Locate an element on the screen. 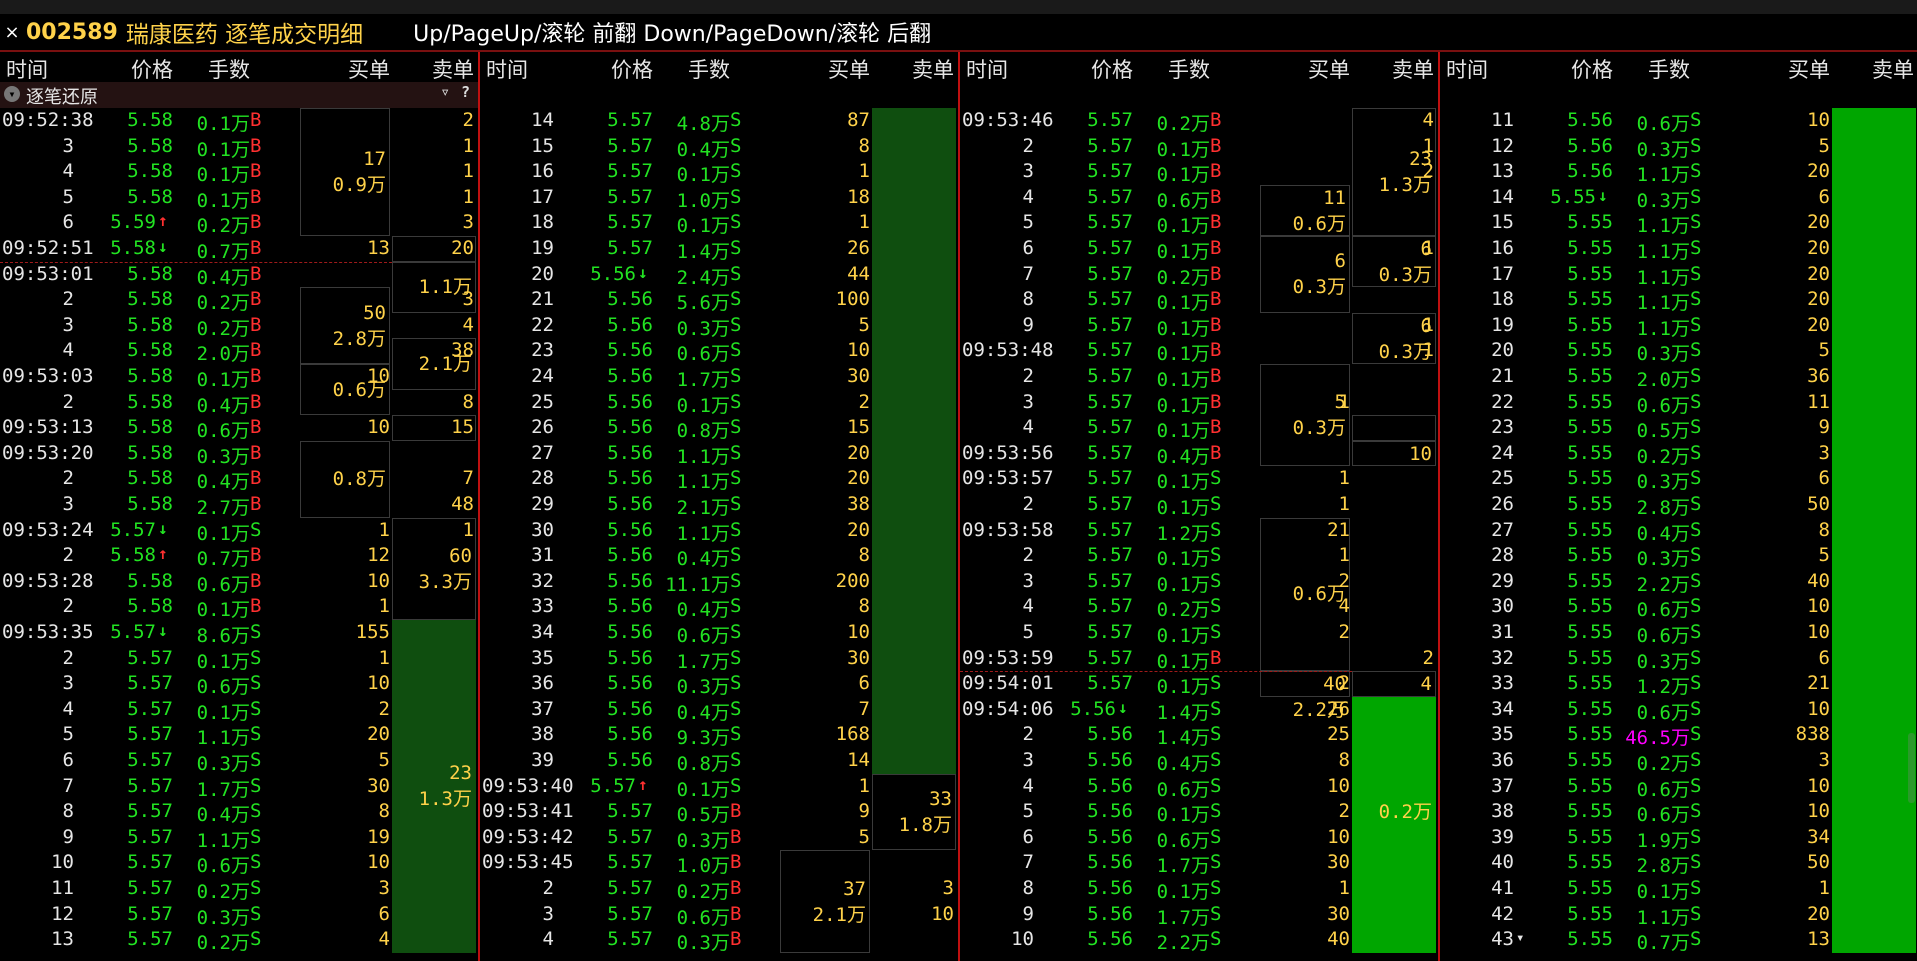 The image size is (1917, 961). tick-row: 29 5.56 2.1万 S 38 is located at coordinates (719, 505).